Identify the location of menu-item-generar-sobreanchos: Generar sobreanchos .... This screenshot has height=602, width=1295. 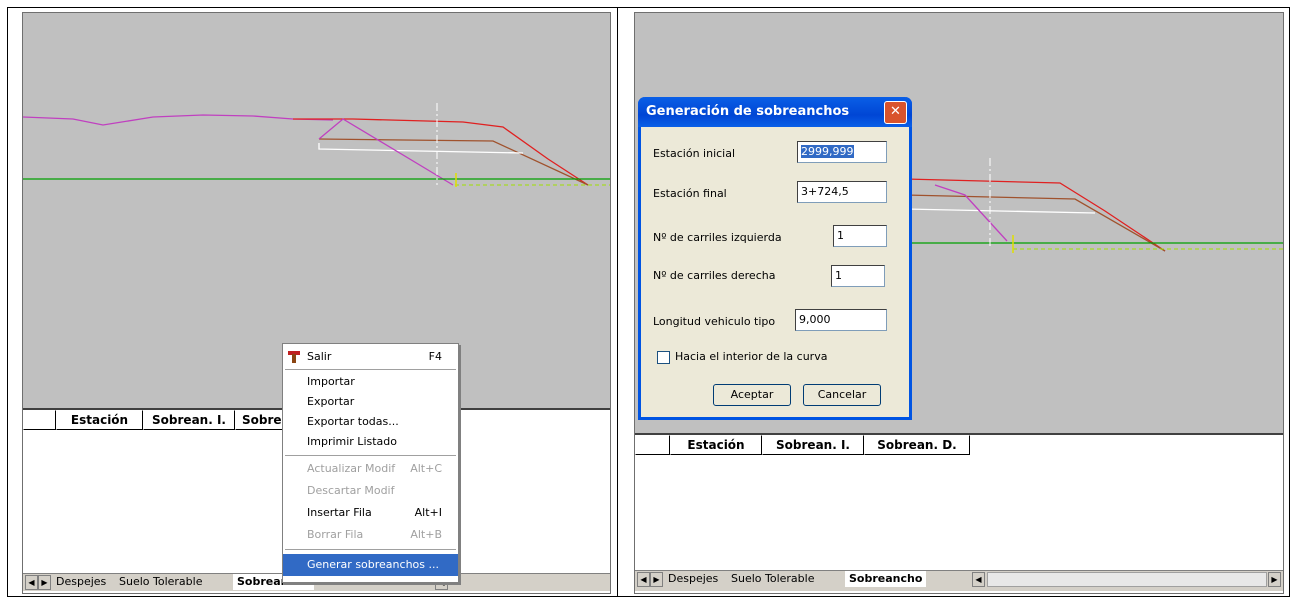
(370, 565).